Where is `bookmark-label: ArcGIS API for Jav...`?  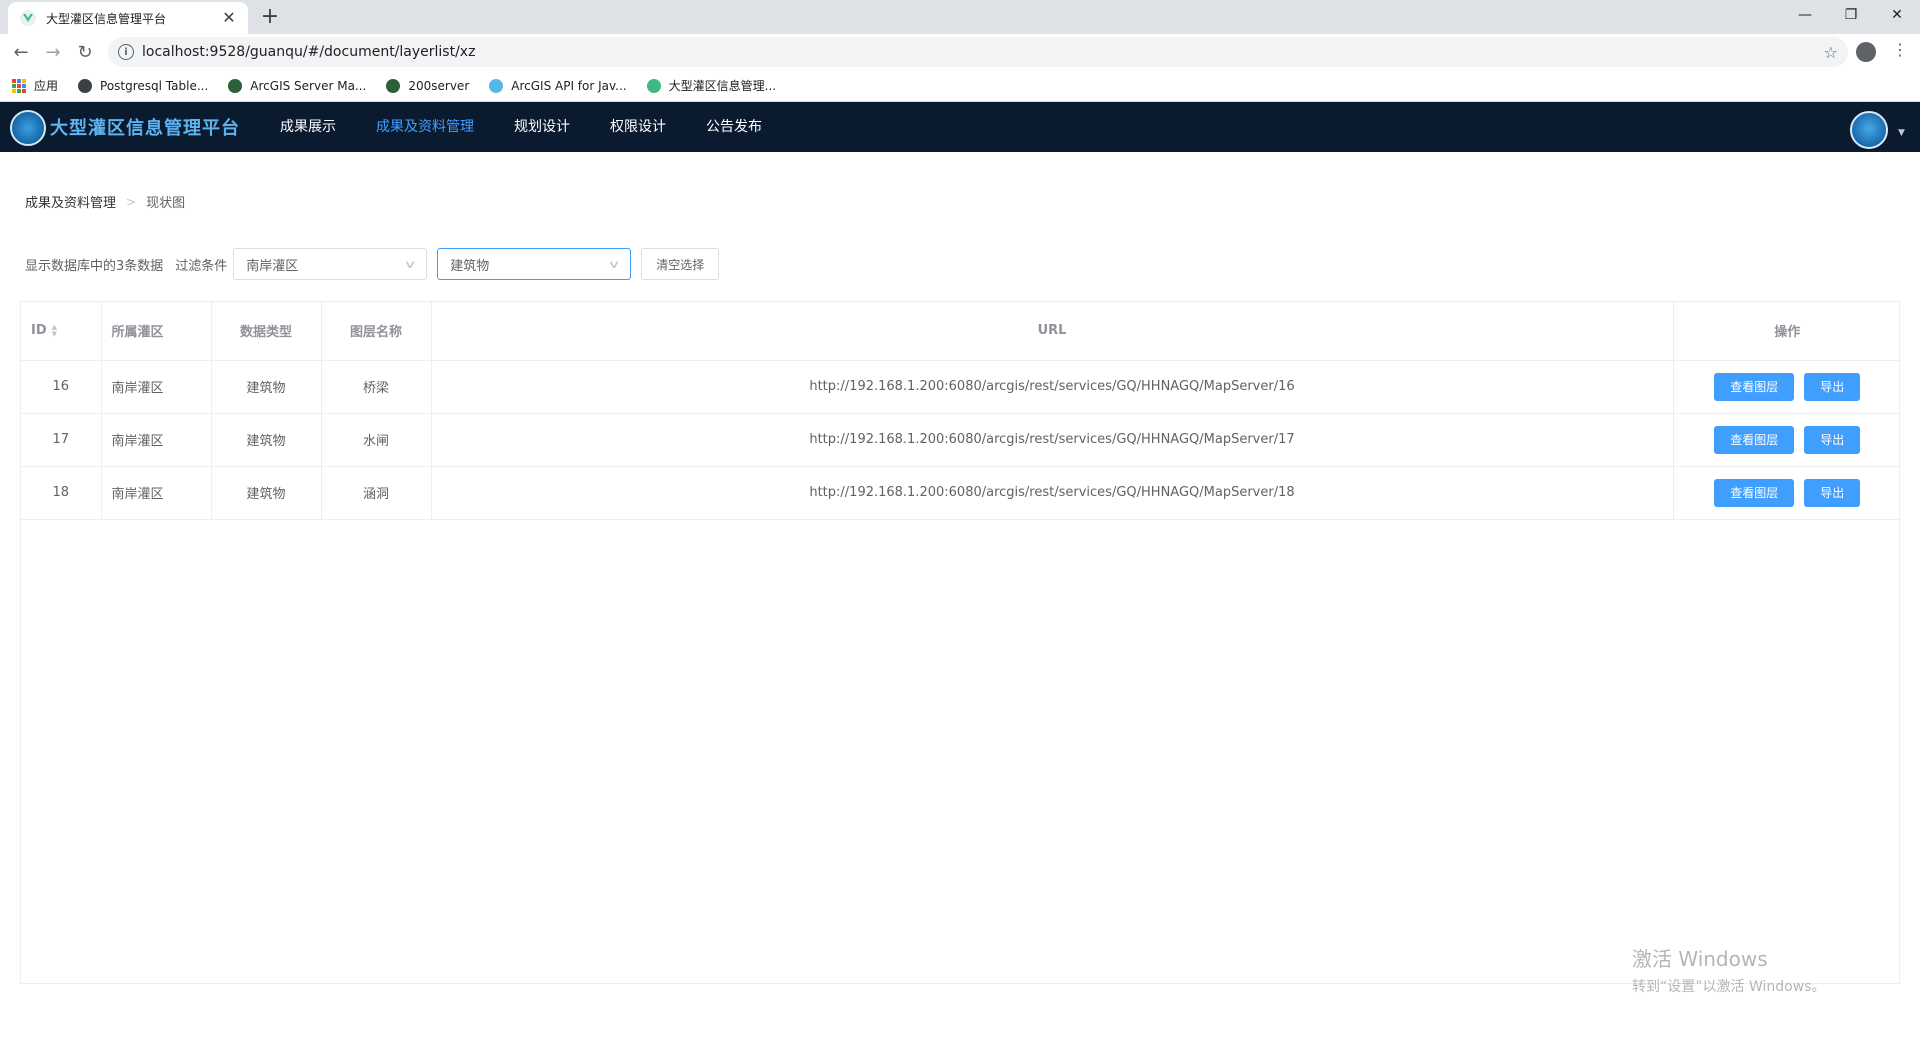 bookmark-label: ArcGIS API for Jav... is located at coordinates (569, 85).